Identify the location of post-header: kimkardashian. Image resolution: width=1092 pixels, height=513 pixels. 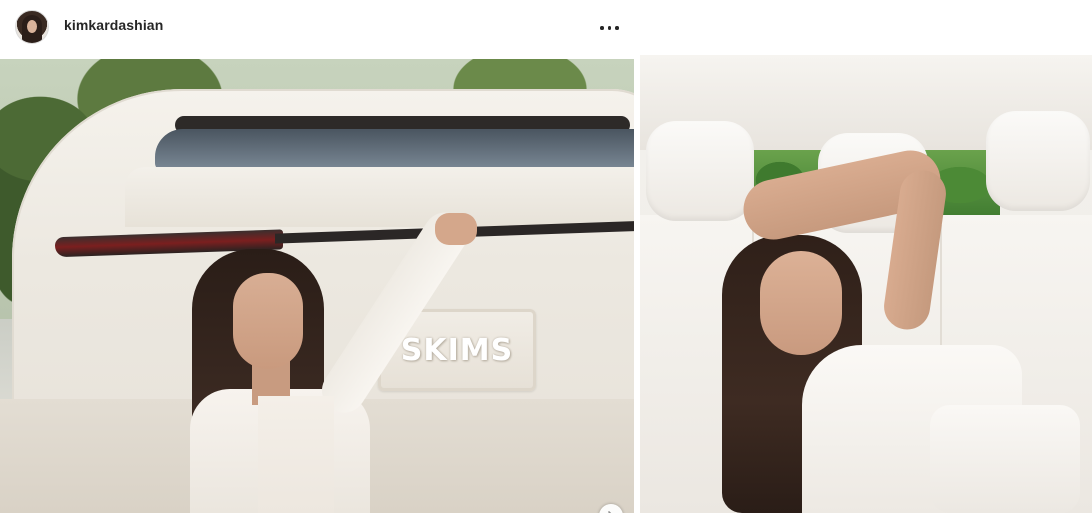
(317, 28).